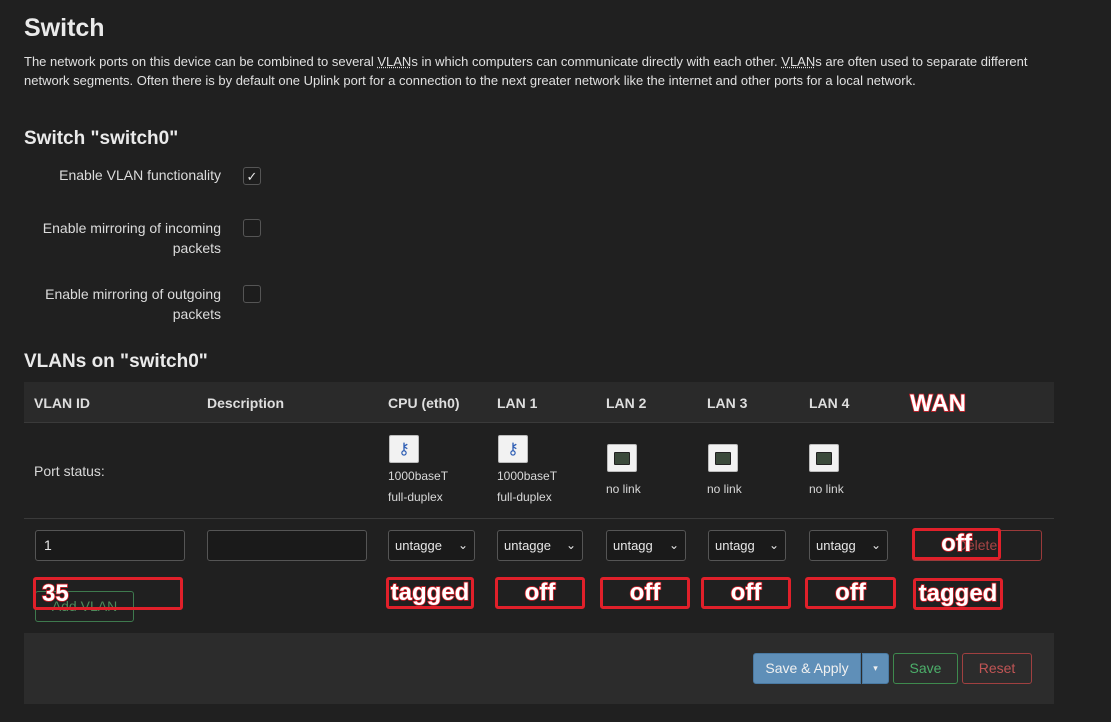  I want to click on reset-button: Reset, so click(997, 668).